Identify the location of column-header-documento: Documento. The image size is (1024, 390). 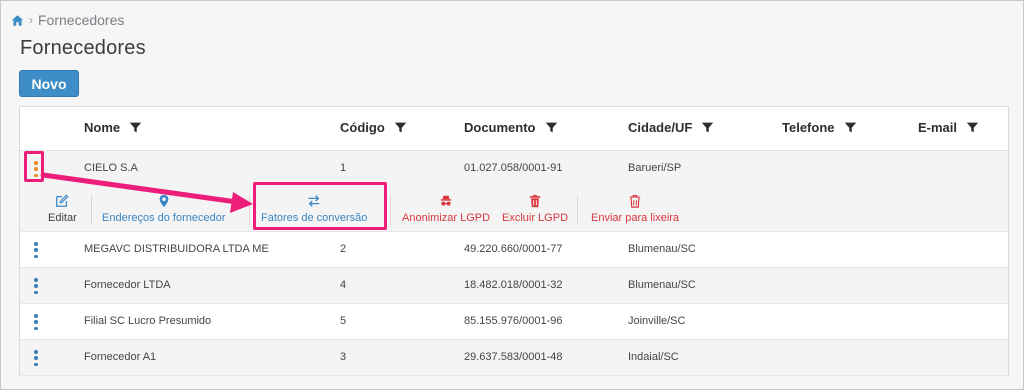
(511, 127).